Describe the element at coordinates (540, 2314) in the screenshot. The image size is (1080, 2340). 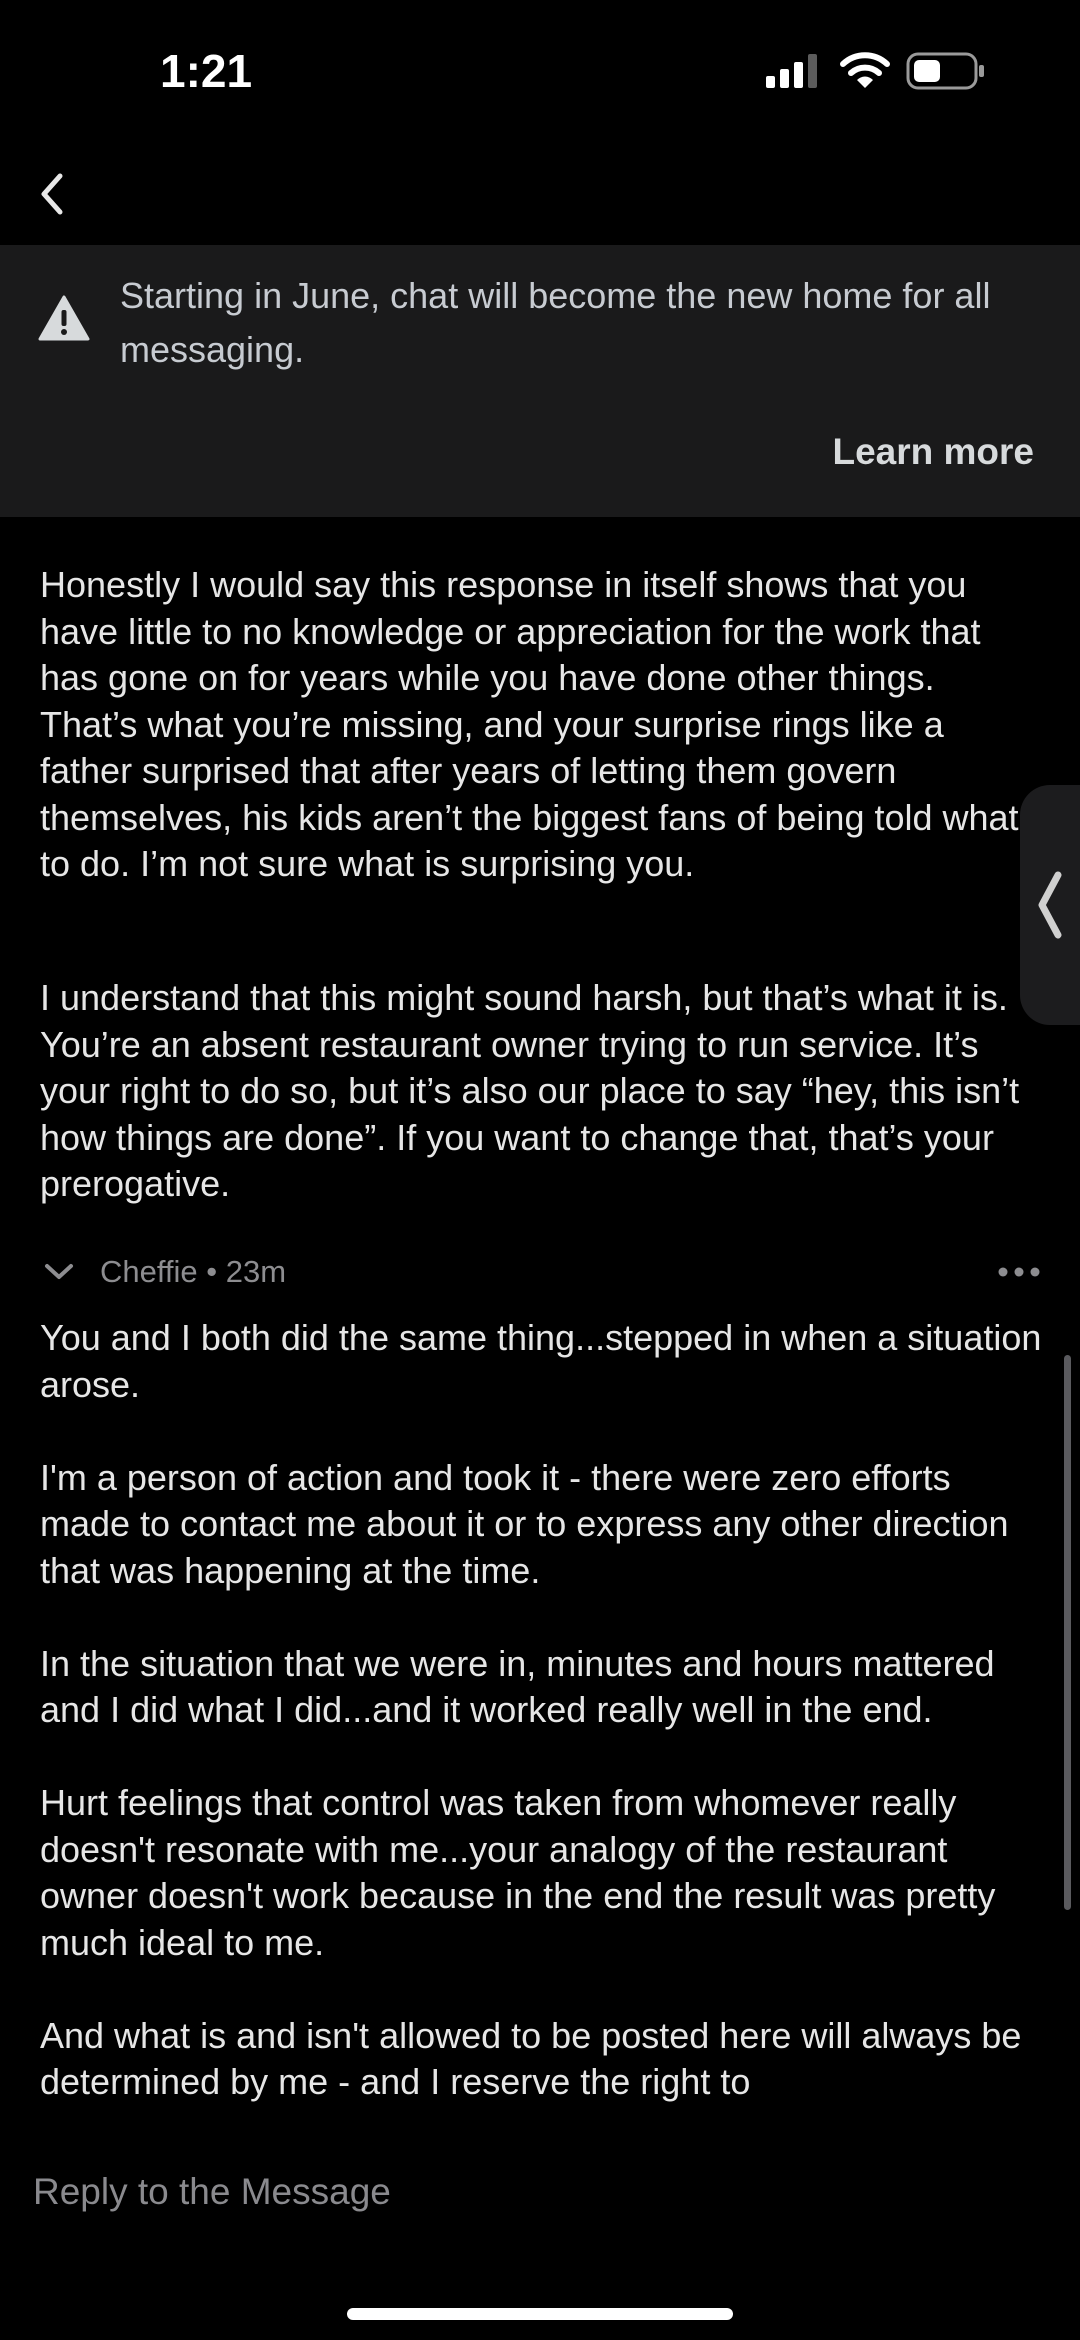
I see `home-indicator` at that location.